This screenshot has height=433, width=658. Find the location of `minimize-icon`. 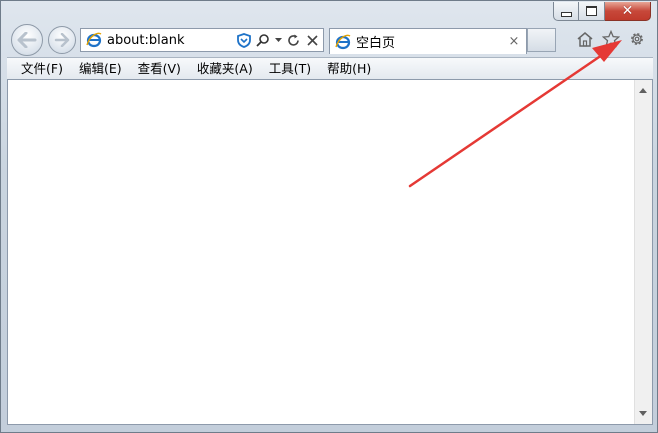

minimize-icon is located at coordinates (566, 14).